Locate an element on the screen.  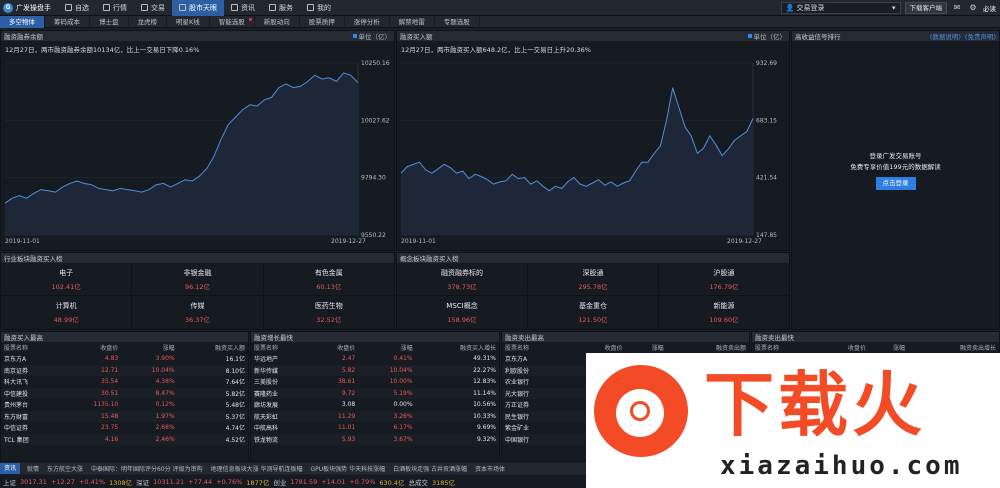
legend-square-icon is located at coordinates (354, 36).